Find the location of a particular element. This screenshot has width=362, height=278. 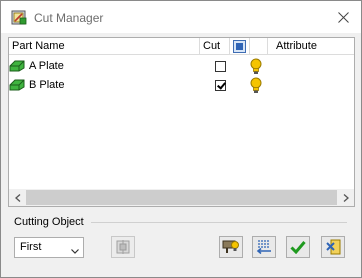

cut-all-toggle is located at coordinates (239, 46).